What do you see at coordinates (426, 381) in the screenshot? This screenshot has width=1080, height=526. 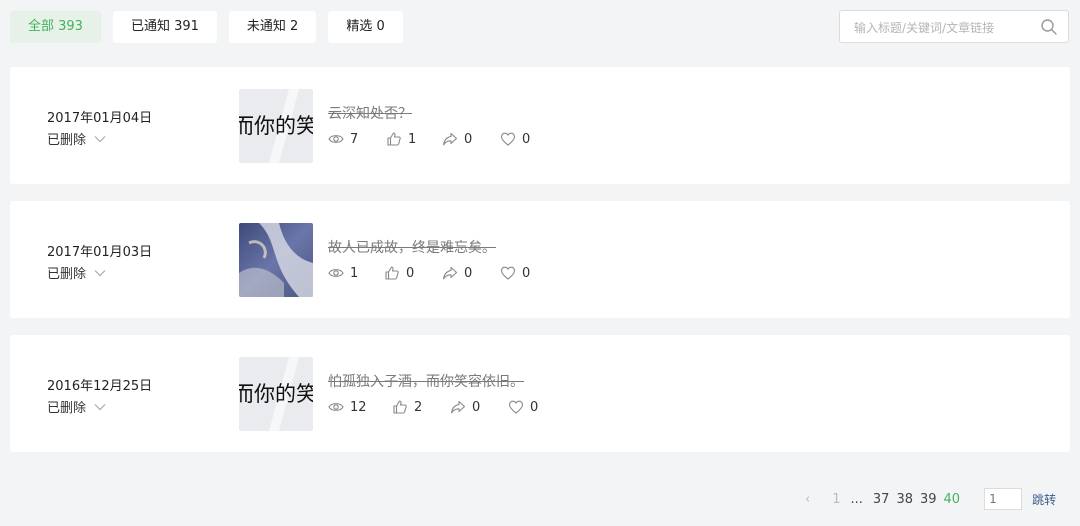 I see `article-title: 怕孤独入子酒，而你笑容依旧。` at bounding box center [426, 381].